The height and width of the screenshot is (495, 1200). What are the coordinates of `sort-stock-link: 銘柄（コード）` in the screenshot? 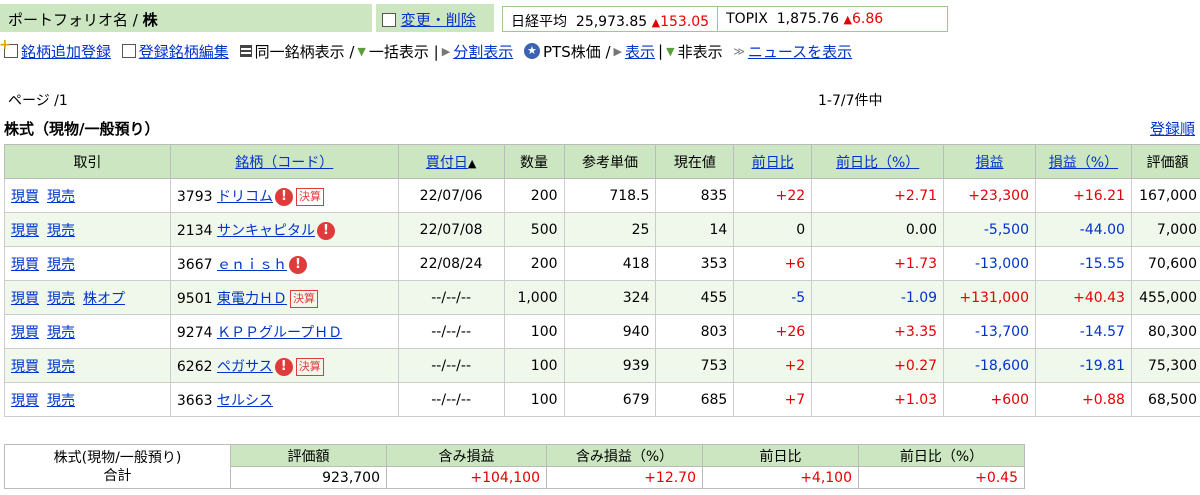 It's located at (284, 163).